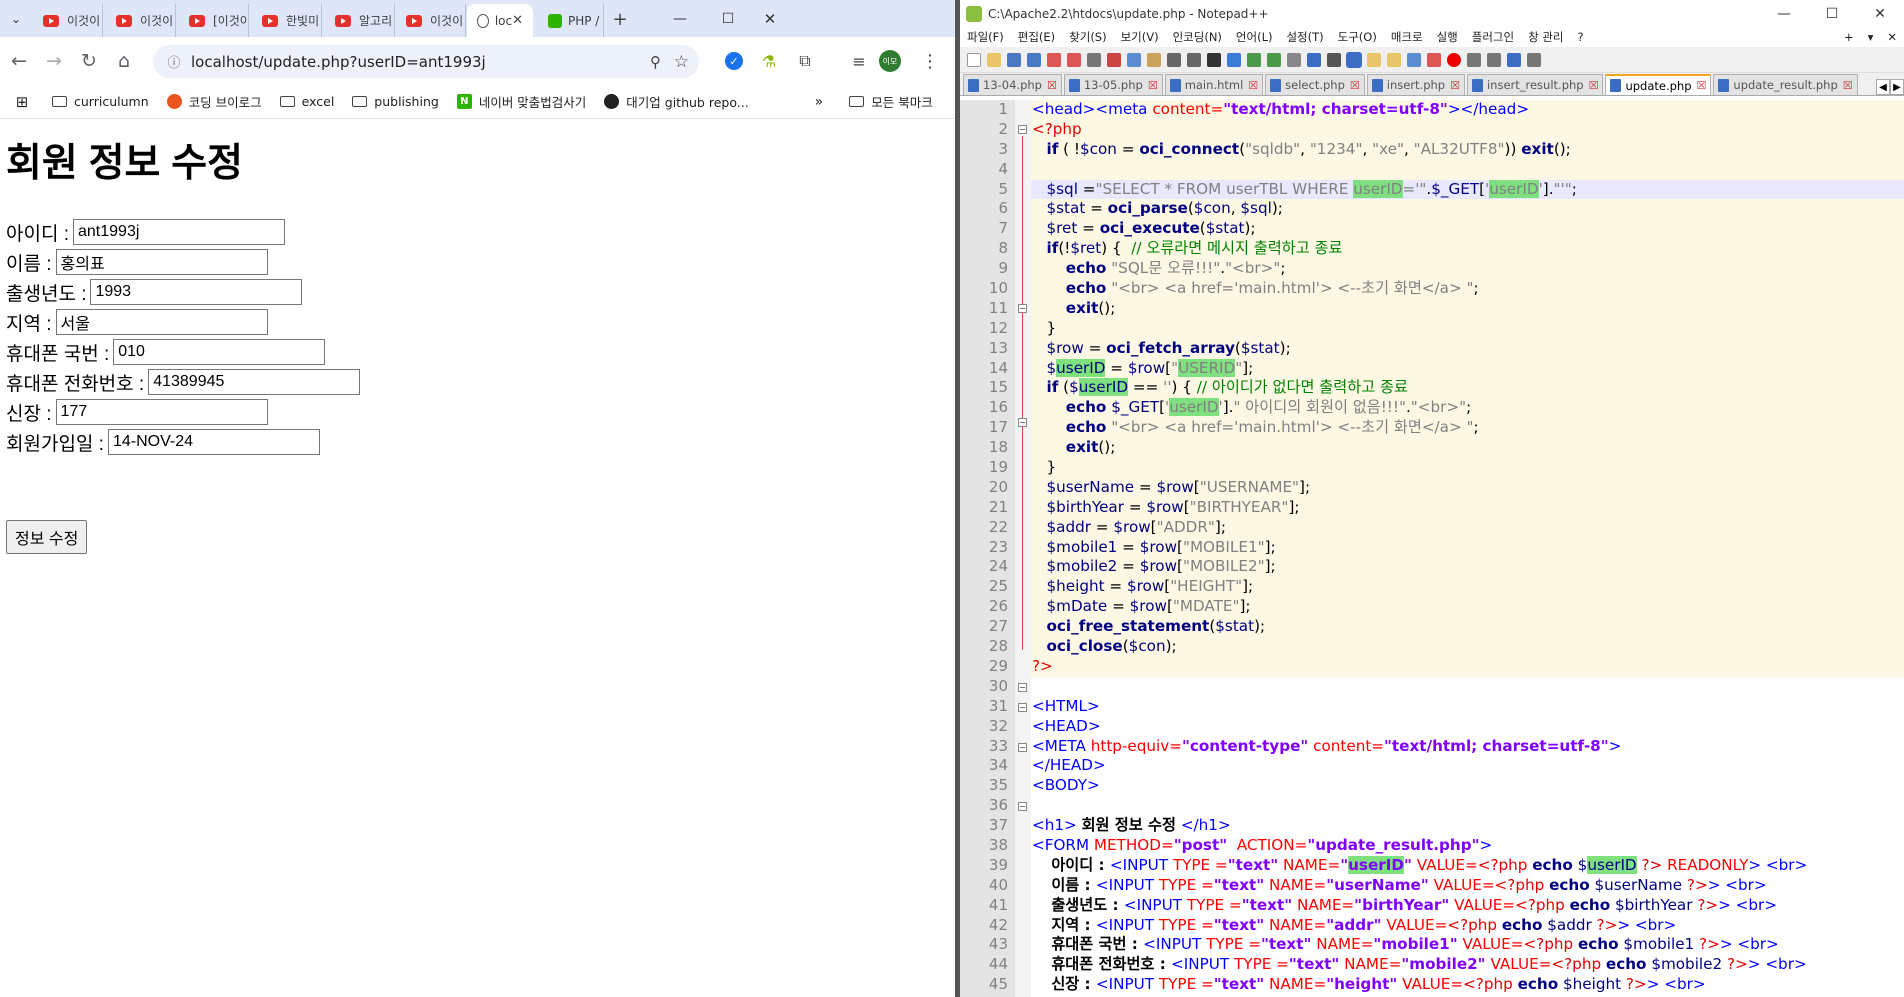  Describe the element at coordinates (124, 61) in the screenshot. I see `home-icon: ⌂` at that location.